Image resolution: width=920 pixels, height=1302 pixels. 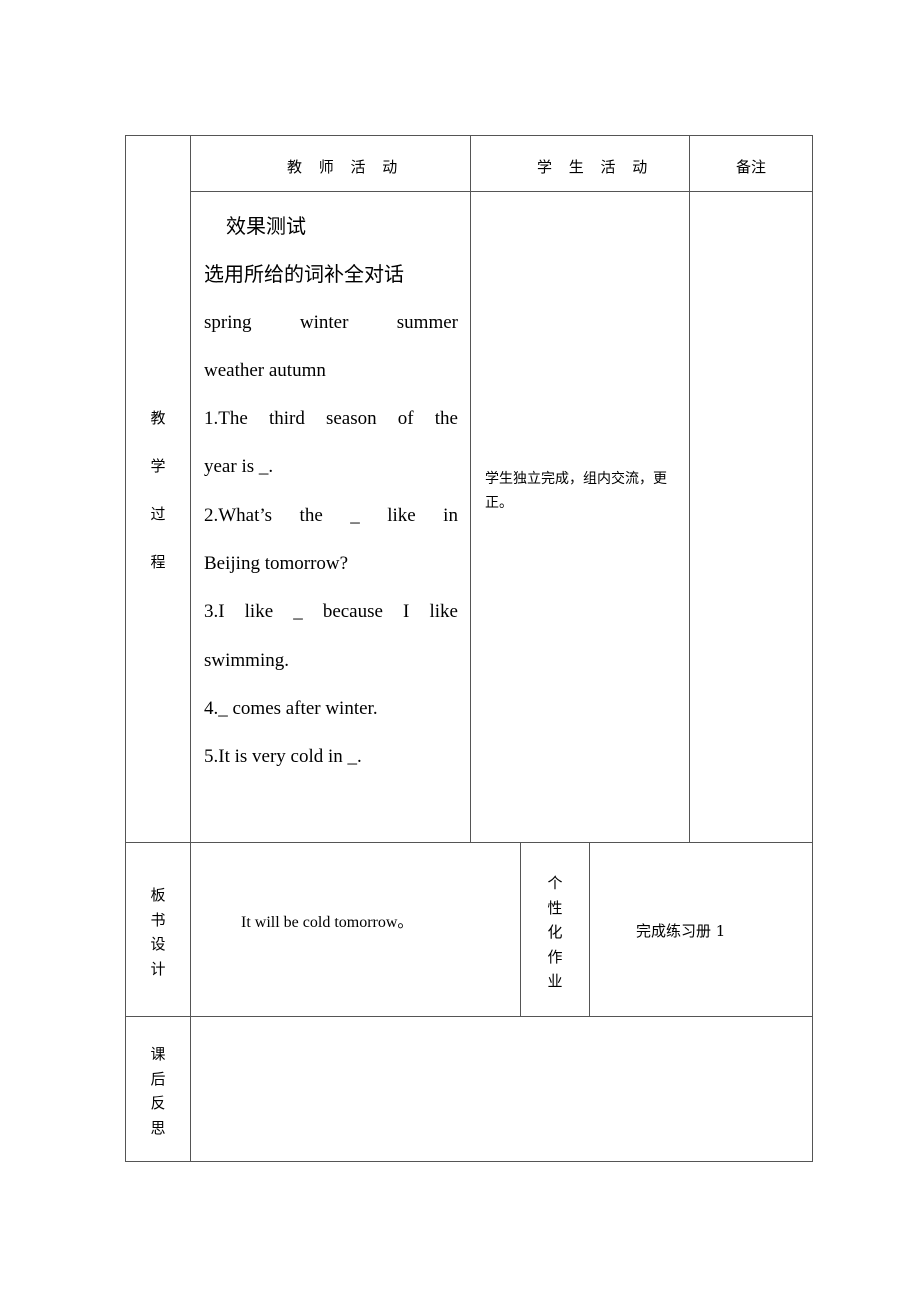 I want to click on question-2-cont: Beijing tomorrow?, so click(x=276, y=564).